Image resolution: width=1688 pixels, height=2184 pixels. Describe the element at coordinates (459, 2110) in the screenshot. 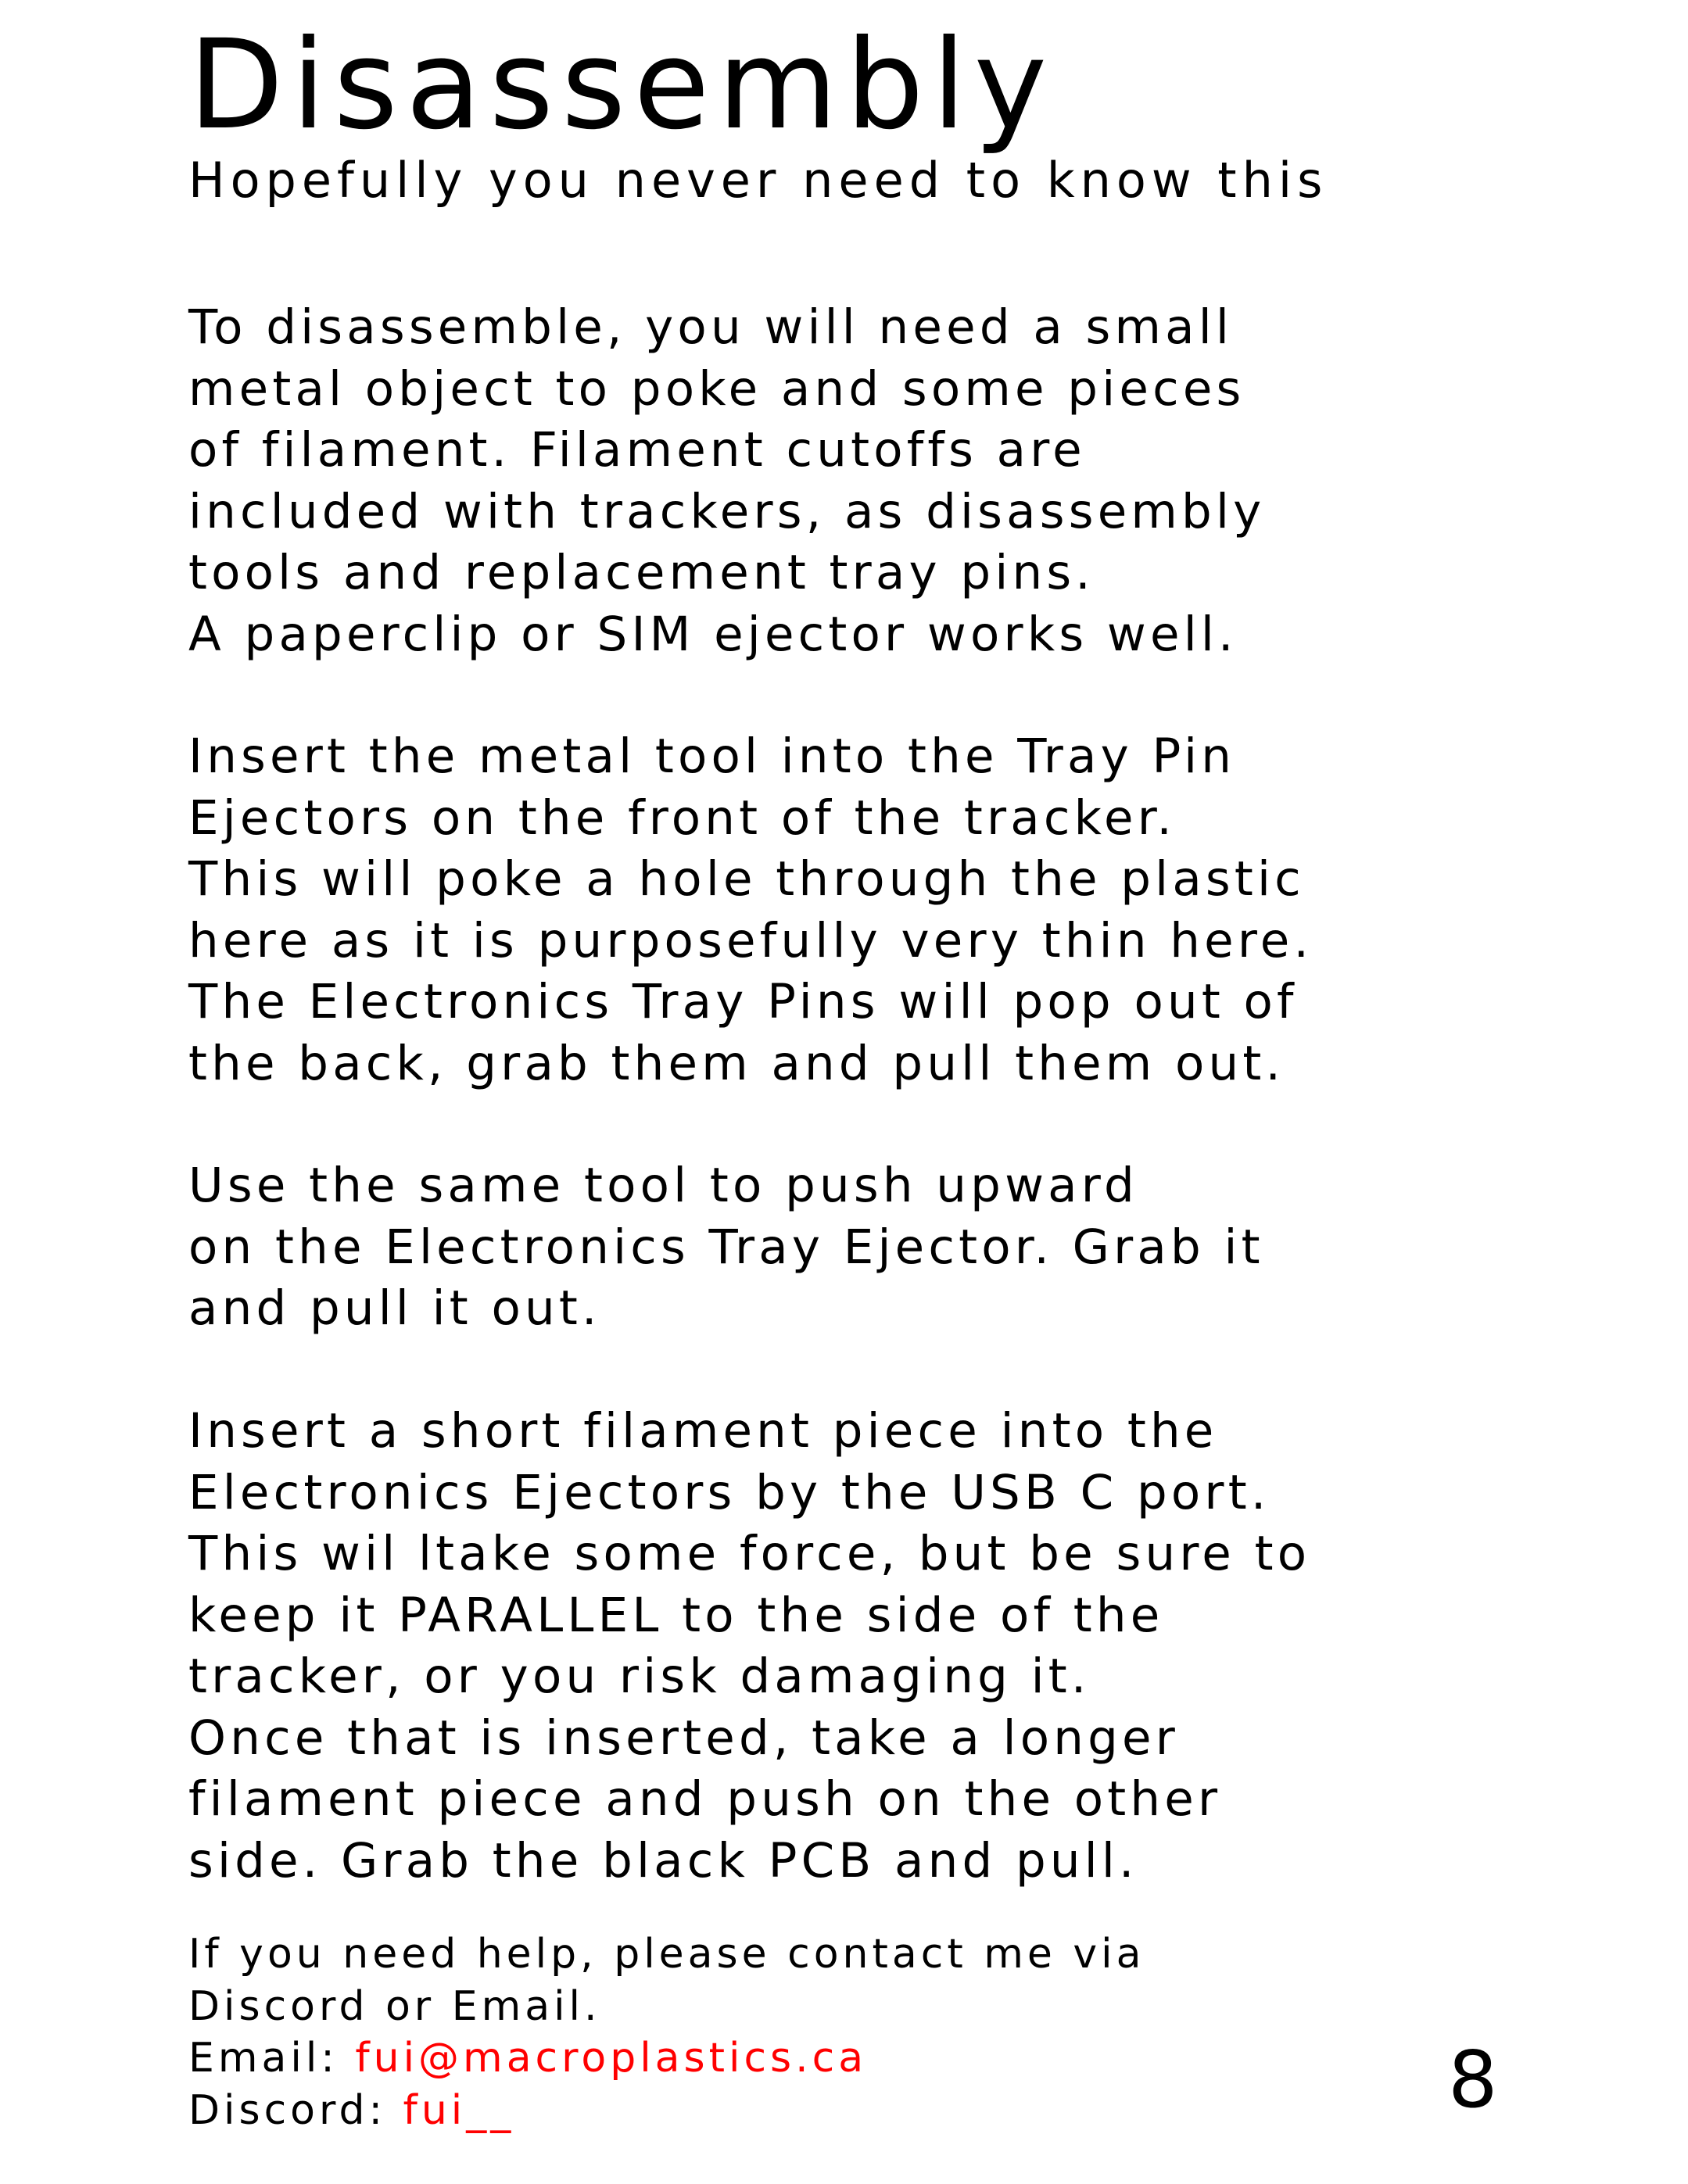

I see `discord-handle: fui__` at that location.